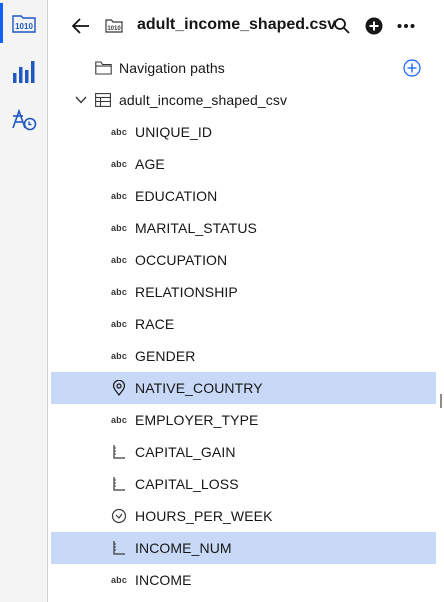 The image size is (444, 602). I want to click on text-analysis-icon, so click(24, 119).